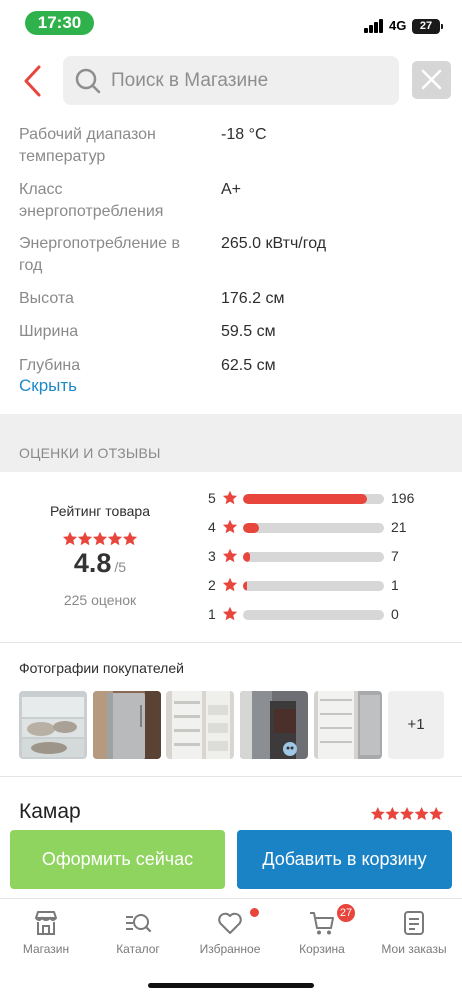 This screenshot has width=462, height=999. I want to click on star-count: 7, so click(395, 556).